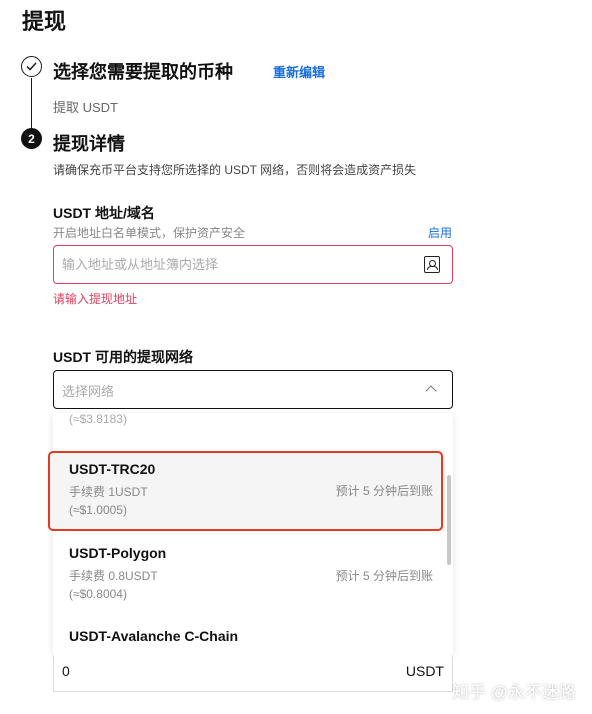 The height and width of the screenshot is (714, 592). What do you see at coordinates (44, 21) in the screenshot?
I see `page-title: 提现` at bounding box center [44, 21].